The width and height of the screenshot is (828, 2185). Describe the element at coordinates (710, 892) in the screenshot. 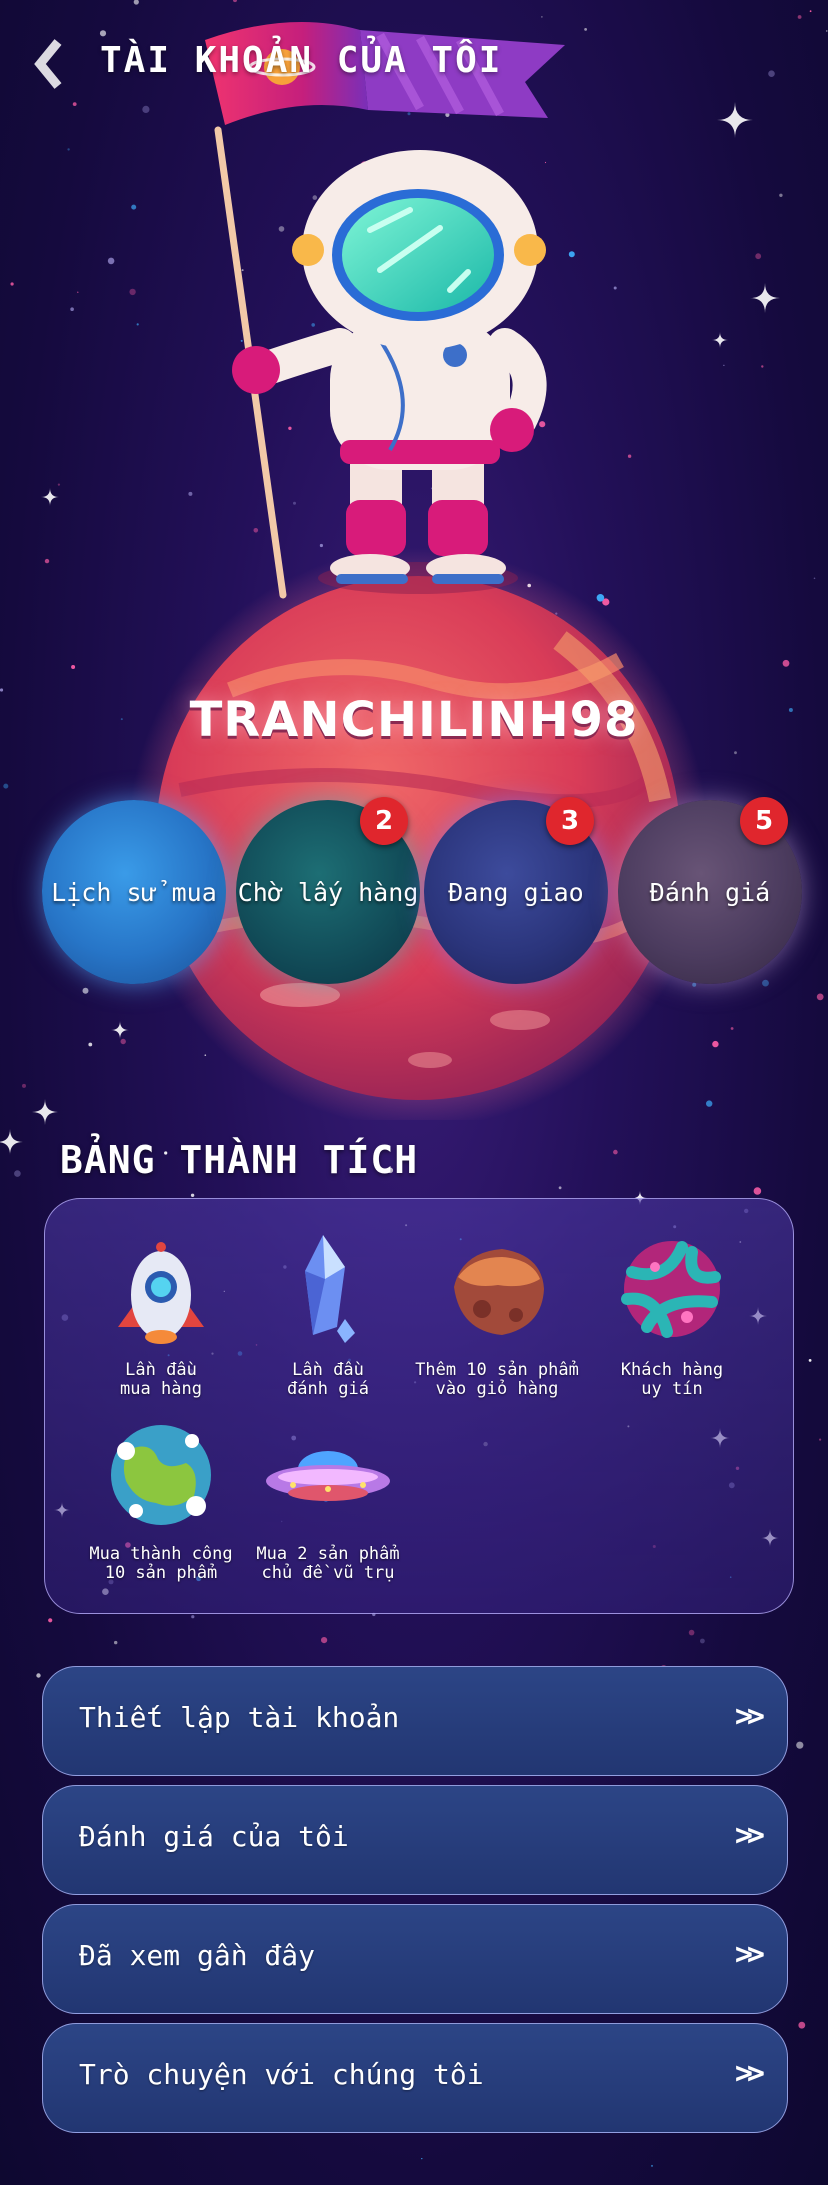

I see `reviews-label: Đánh giá` at that location.